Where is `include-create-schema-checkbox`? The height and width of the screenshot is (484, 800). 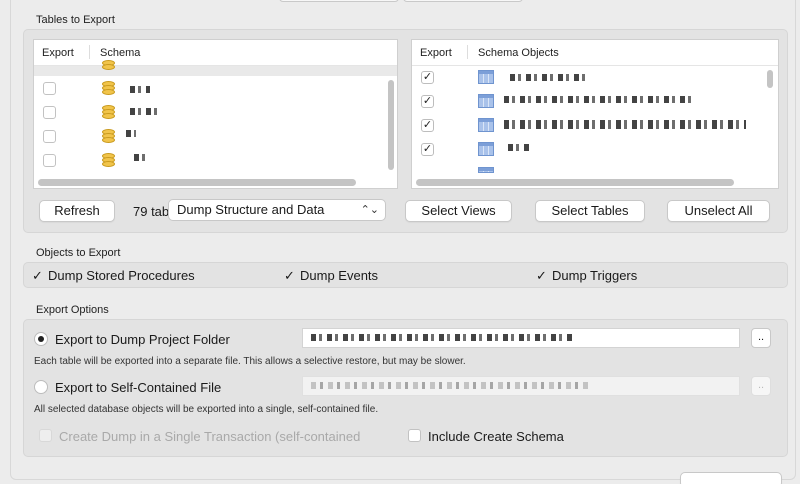 include-create-schema-checkbox is located at coordinates (414, 435).